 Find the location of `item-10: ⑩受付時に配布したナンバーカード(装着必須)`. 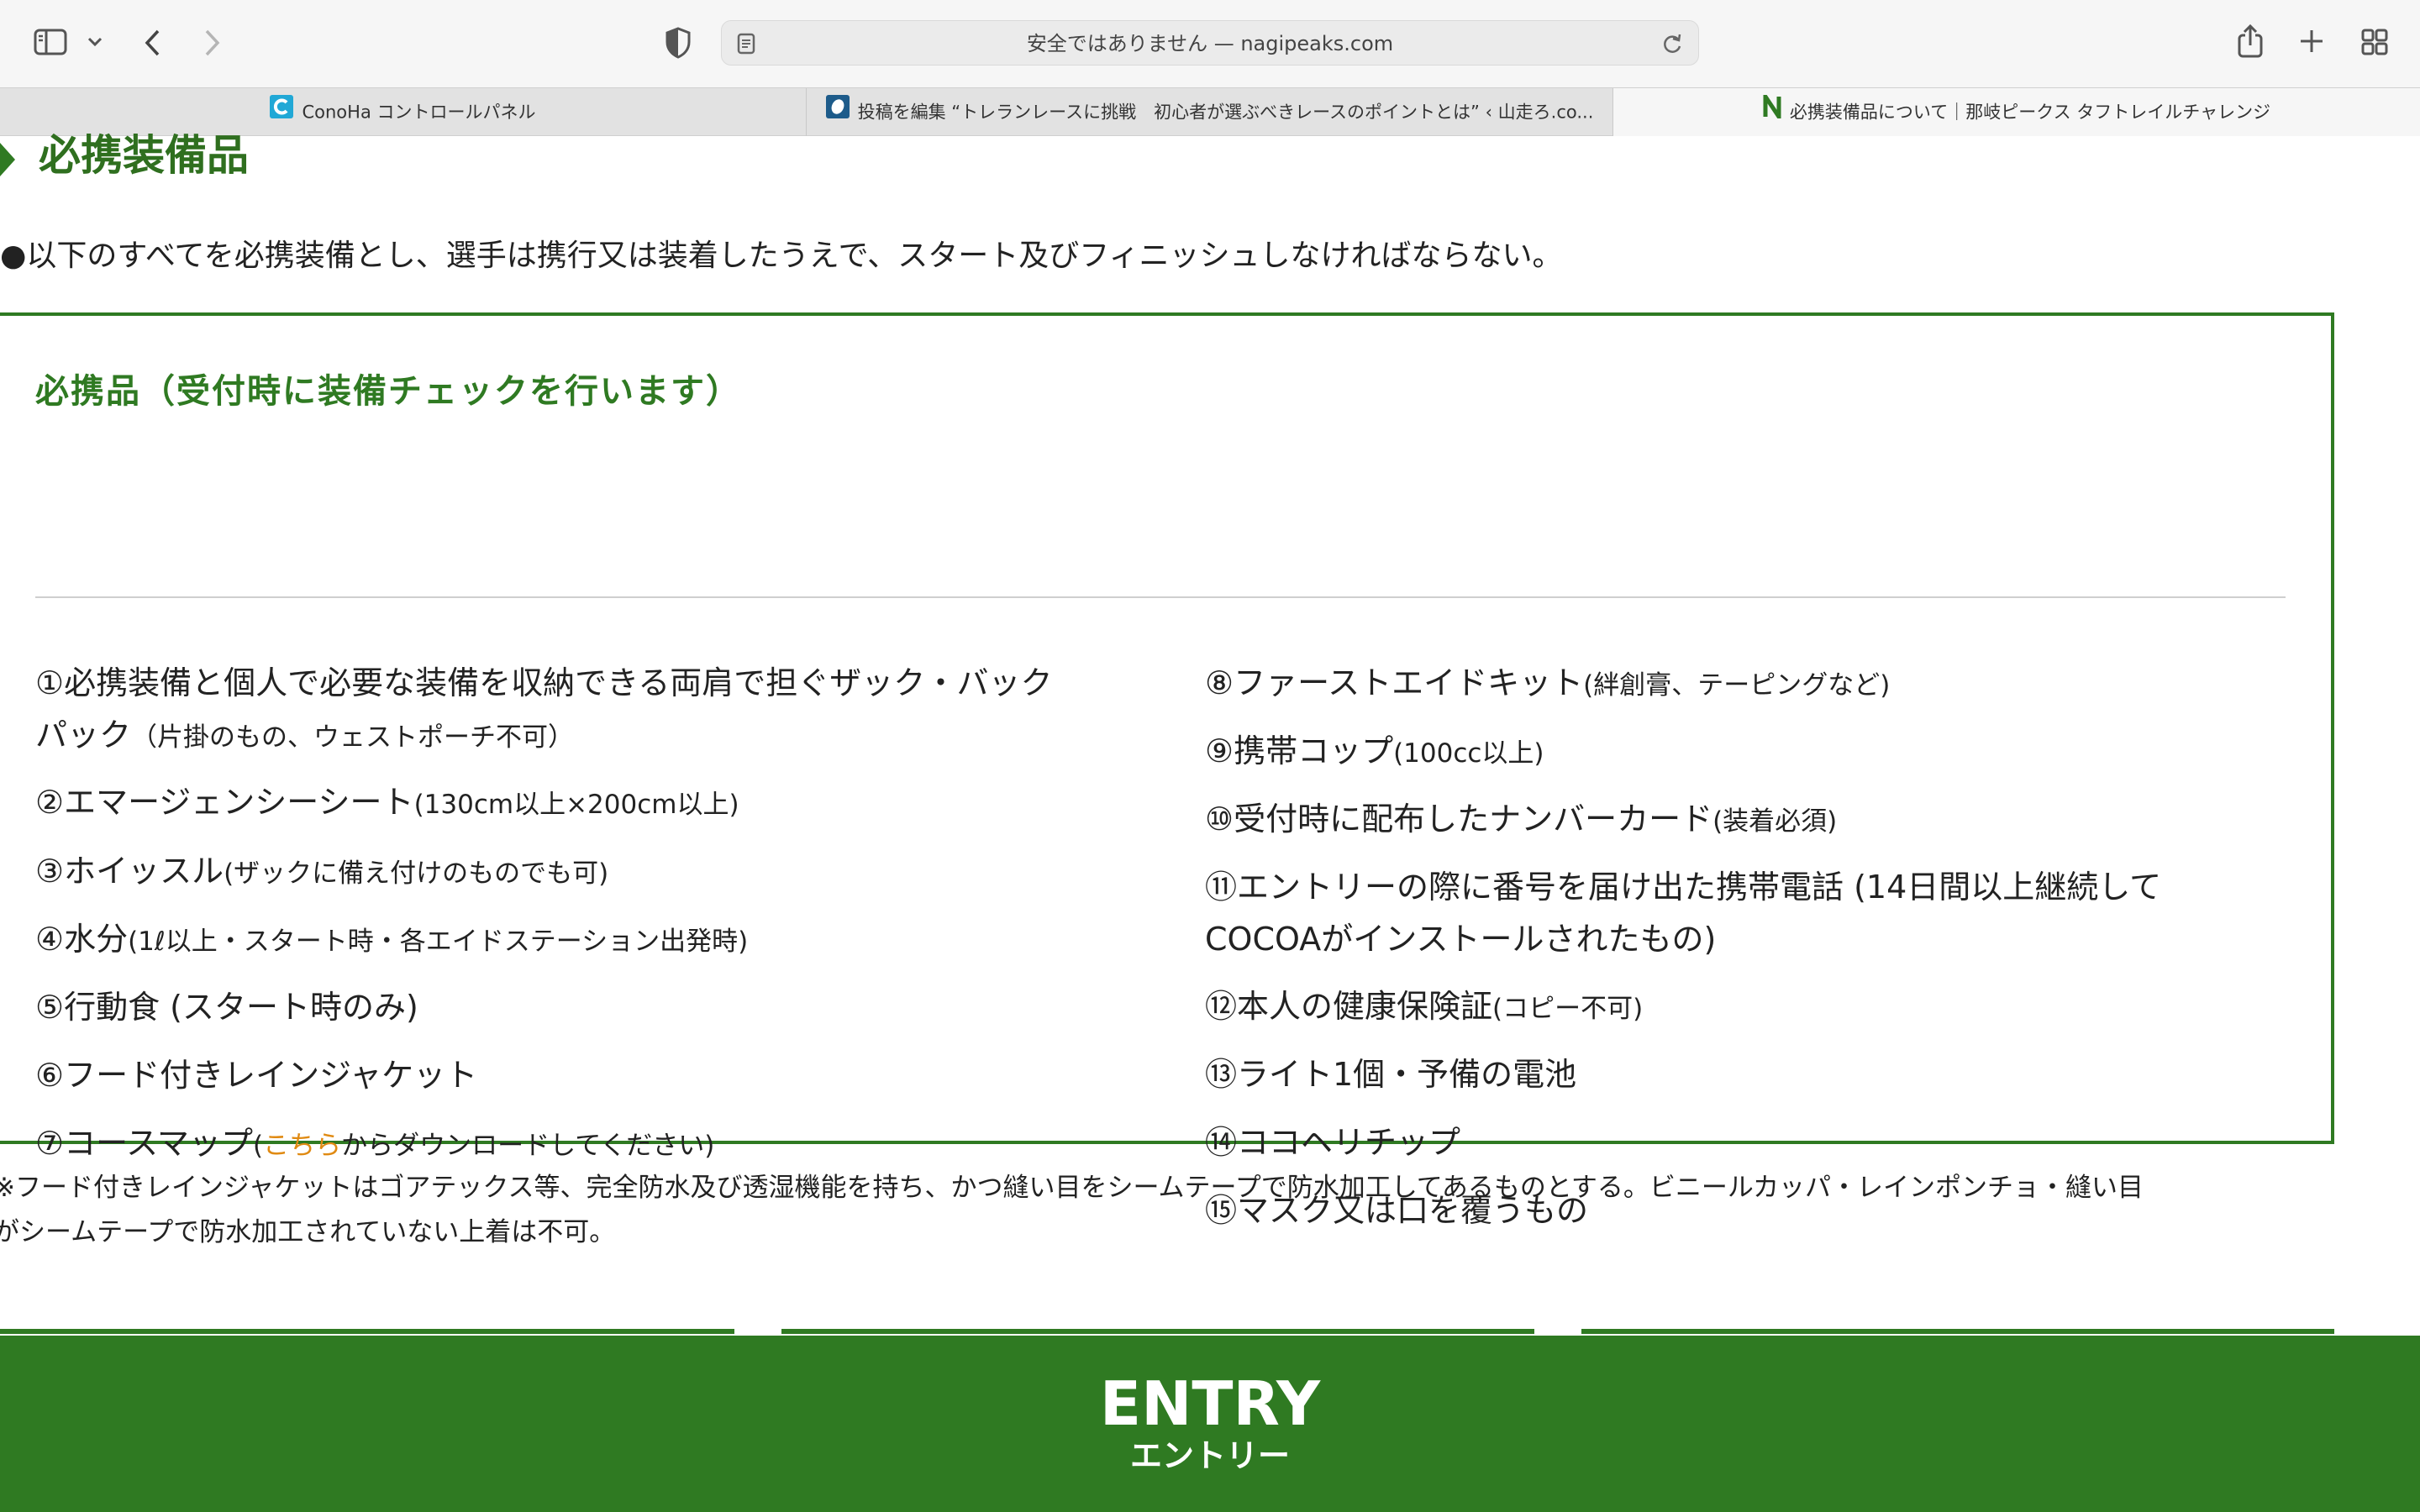

item-10: ⑩受付時に配布したナンバーカード(装着必須) is located at coordinates (1521, 820).